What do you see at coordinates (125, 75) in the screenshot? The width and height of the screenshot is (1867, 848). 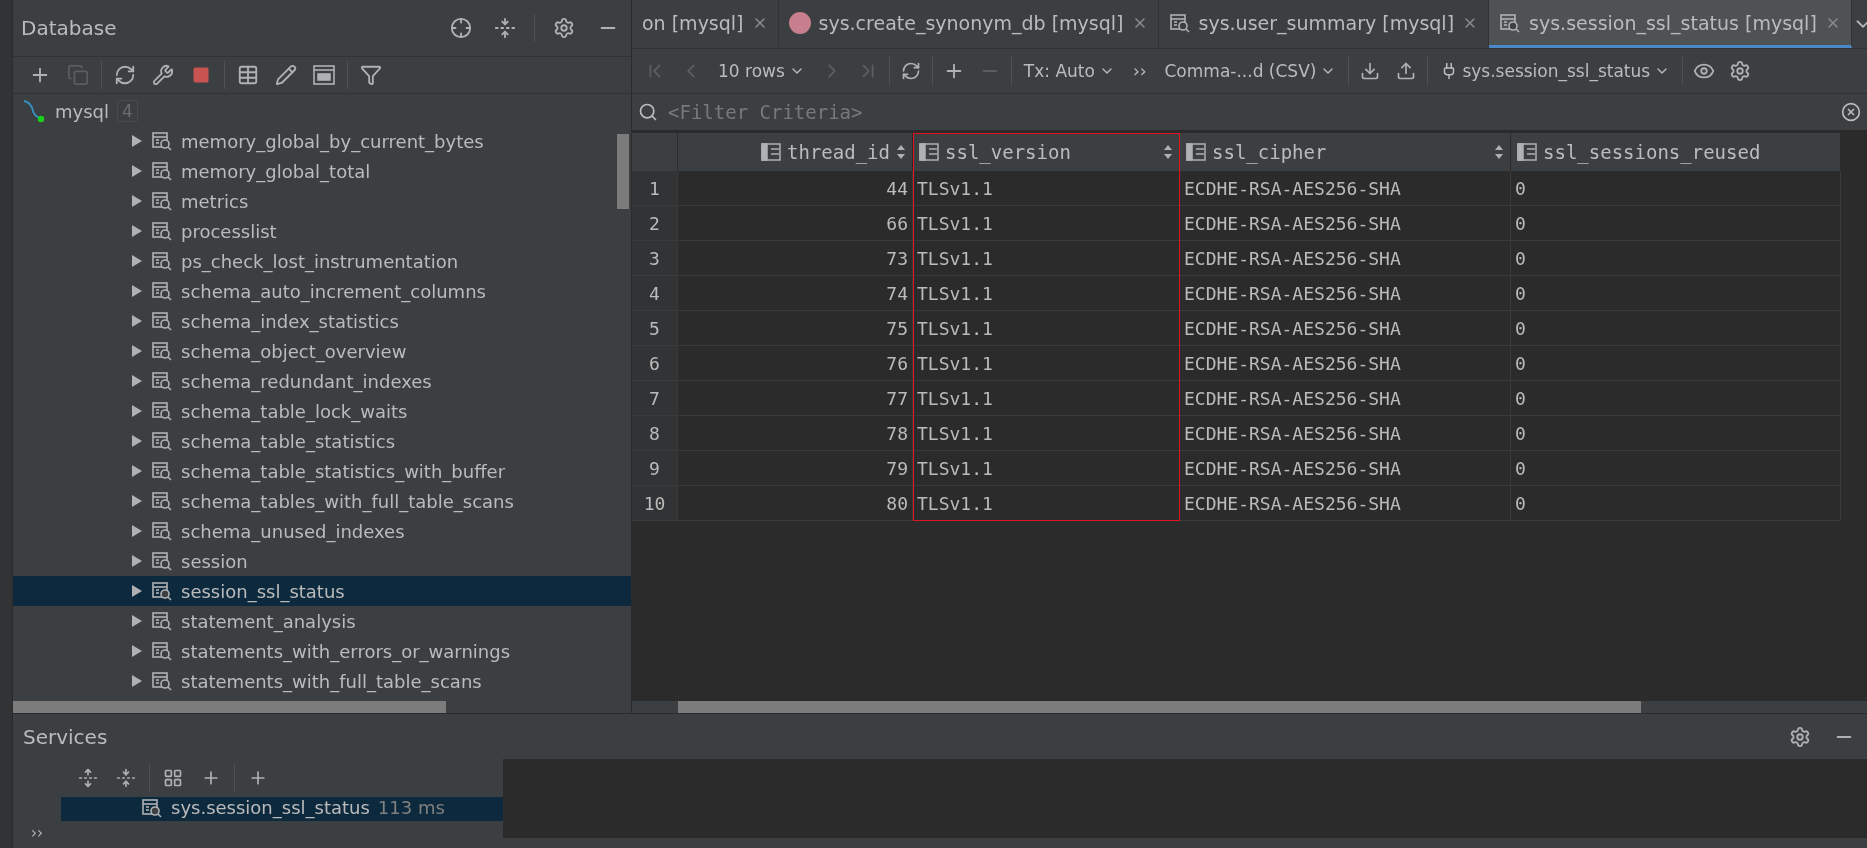 I see `refresh-icon` at bounding box center [125, 75].